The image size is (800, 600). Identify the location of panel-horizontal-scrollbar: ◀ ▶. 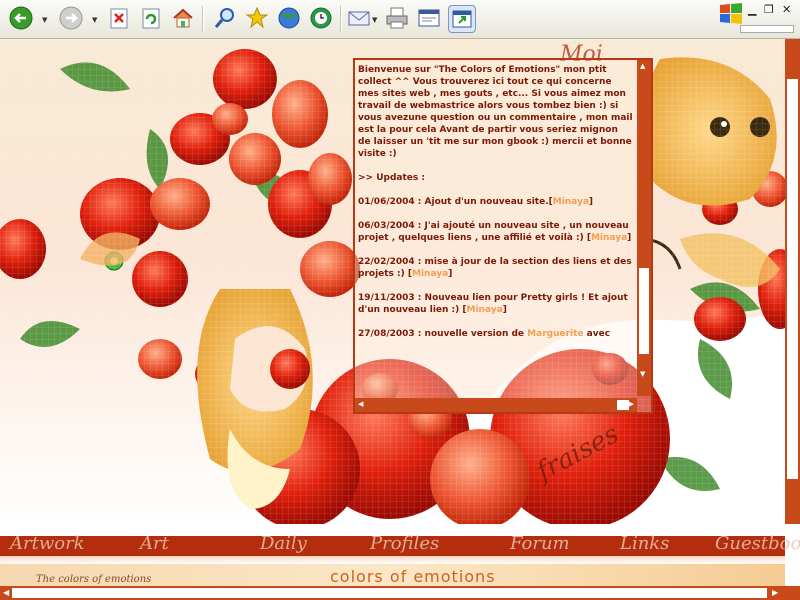
(496, 405).